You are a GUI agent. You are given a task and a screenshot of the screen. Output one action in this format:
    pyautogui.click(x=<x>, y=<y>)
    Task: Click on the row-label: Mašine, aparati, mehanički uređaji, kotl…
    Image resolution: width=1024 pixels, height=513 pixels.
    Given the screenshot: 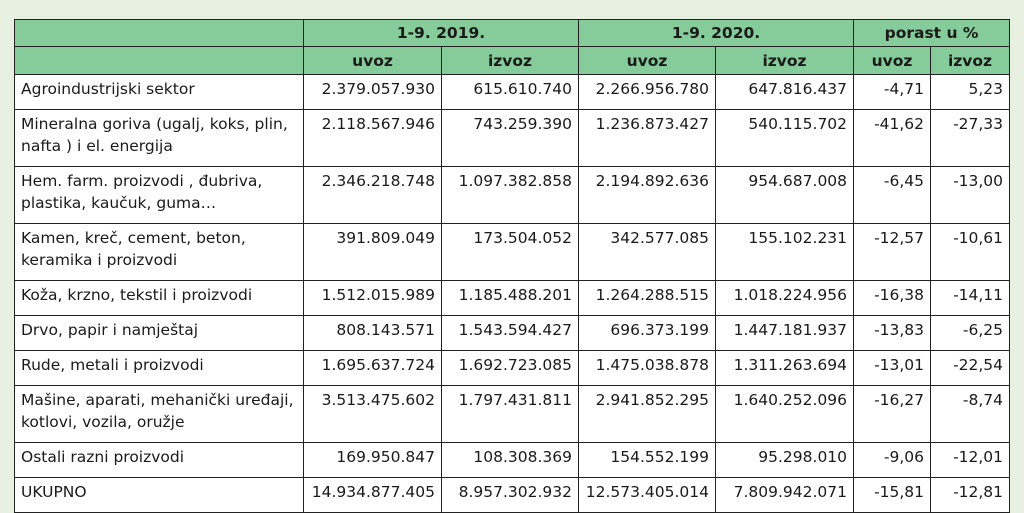 What is the action you would take?
    pyautogui.click(x=159, y=414)
    